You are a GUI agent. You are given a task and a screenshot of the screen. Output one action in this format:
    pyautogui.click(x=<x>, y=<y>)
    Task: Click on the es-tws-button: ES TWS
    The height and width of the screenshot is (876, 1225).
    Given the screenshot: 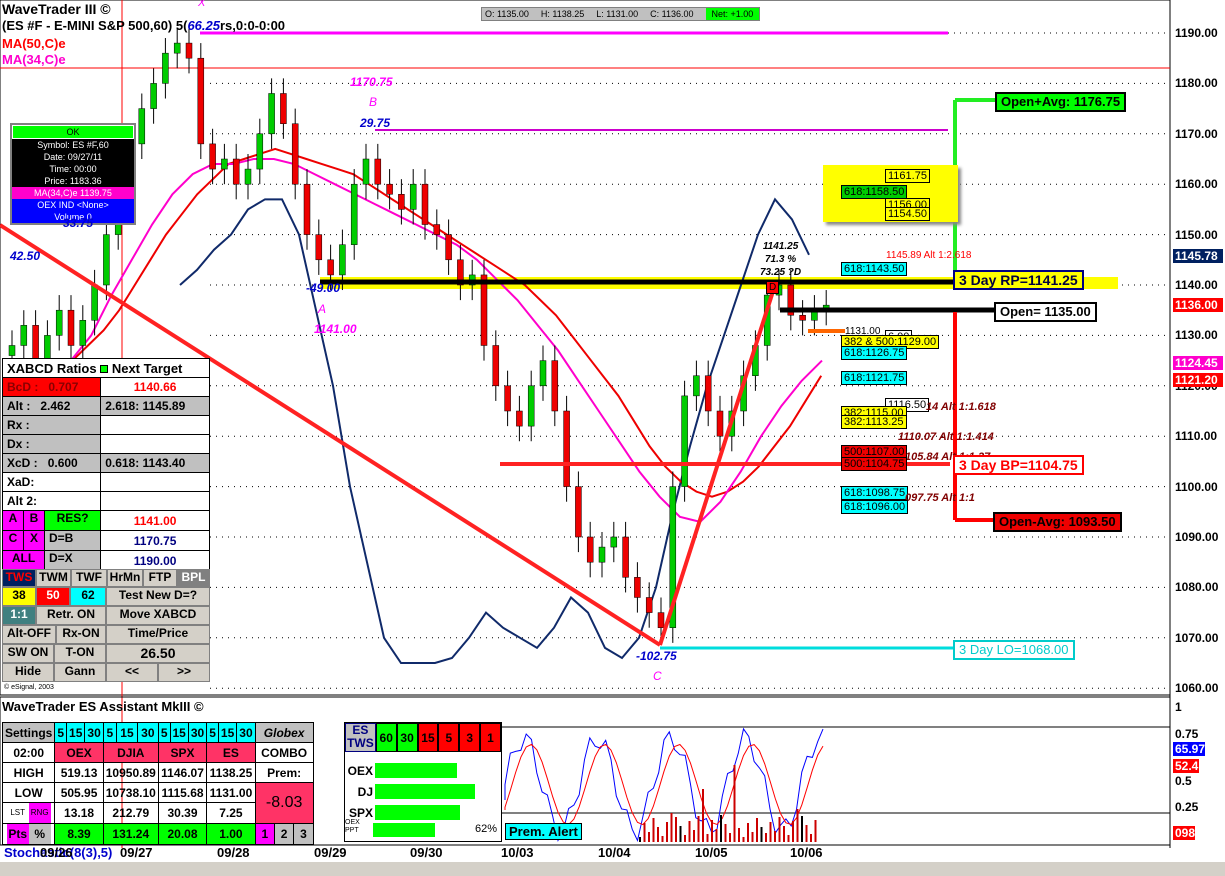 What is the action you would take?
    pyautogui.click(x=360, y=737)
    